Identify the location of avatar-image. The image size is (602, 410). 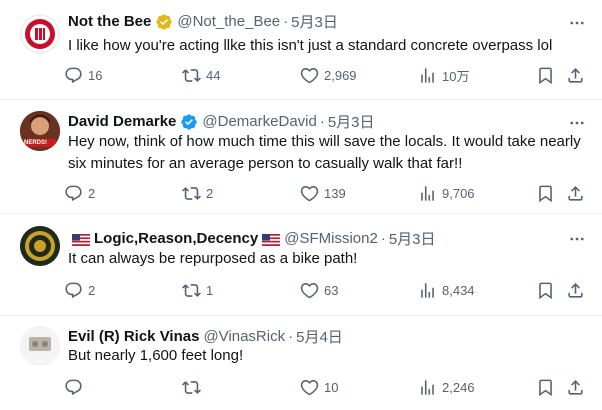
(40, 346).